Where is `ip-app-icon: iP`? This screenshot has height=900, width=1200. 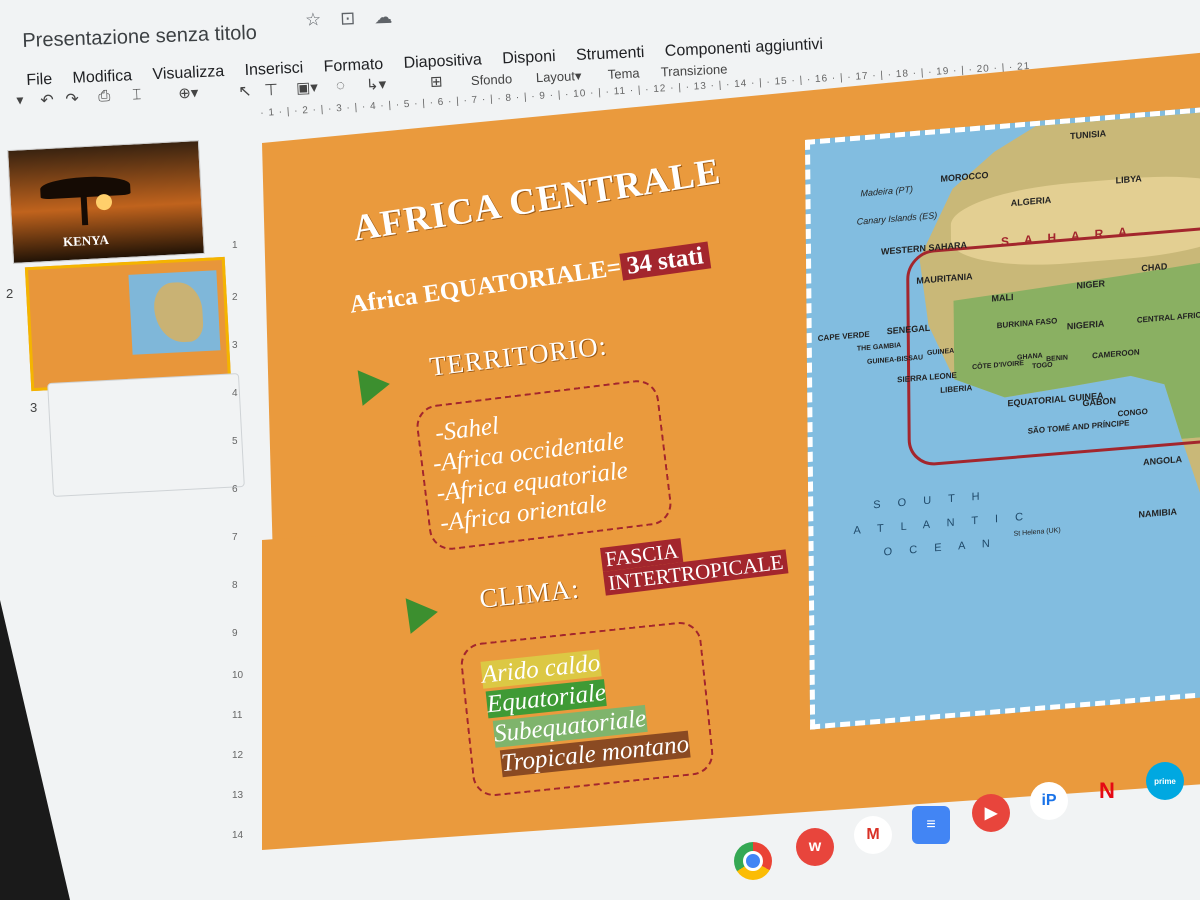 ip-app-icon: iP is located at coordinates (1049, 801).